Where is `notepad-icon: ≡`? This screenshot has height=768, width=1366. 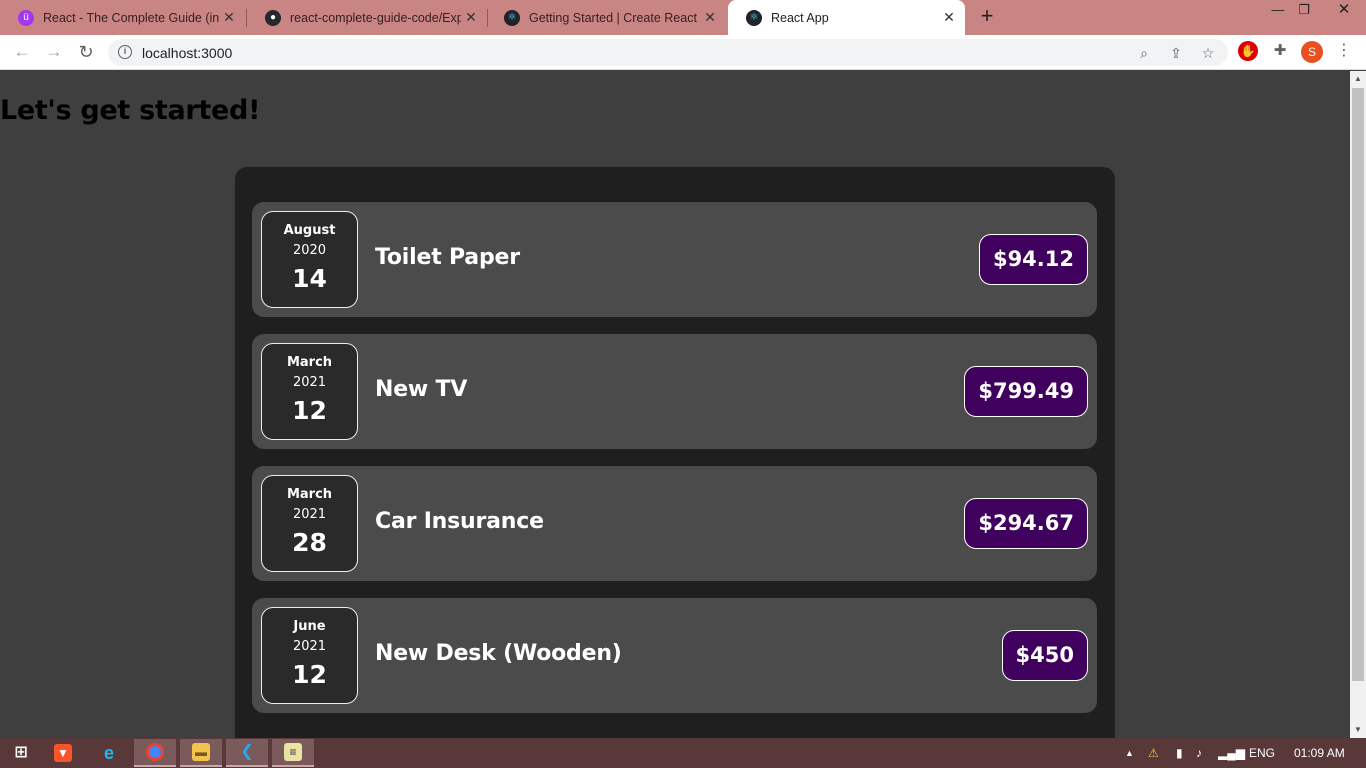 notepad-icon: ≡ is located at coordinates (293, 753).